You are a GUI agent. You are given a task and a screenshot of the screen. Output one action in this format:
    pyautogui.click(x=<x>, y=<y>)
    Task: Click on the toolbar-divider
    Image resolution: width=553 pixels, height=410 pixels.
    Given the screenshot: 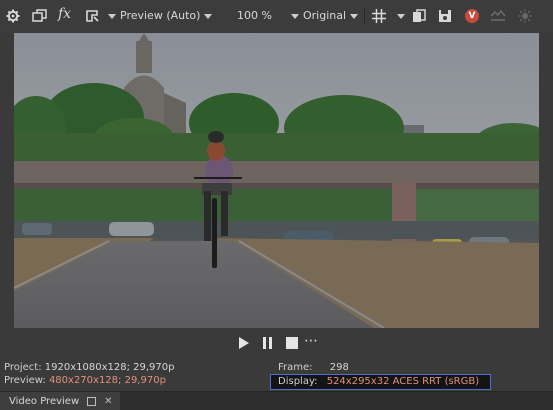 What is the action you would take?
    pyautogui.click(x=364, y=16)
    